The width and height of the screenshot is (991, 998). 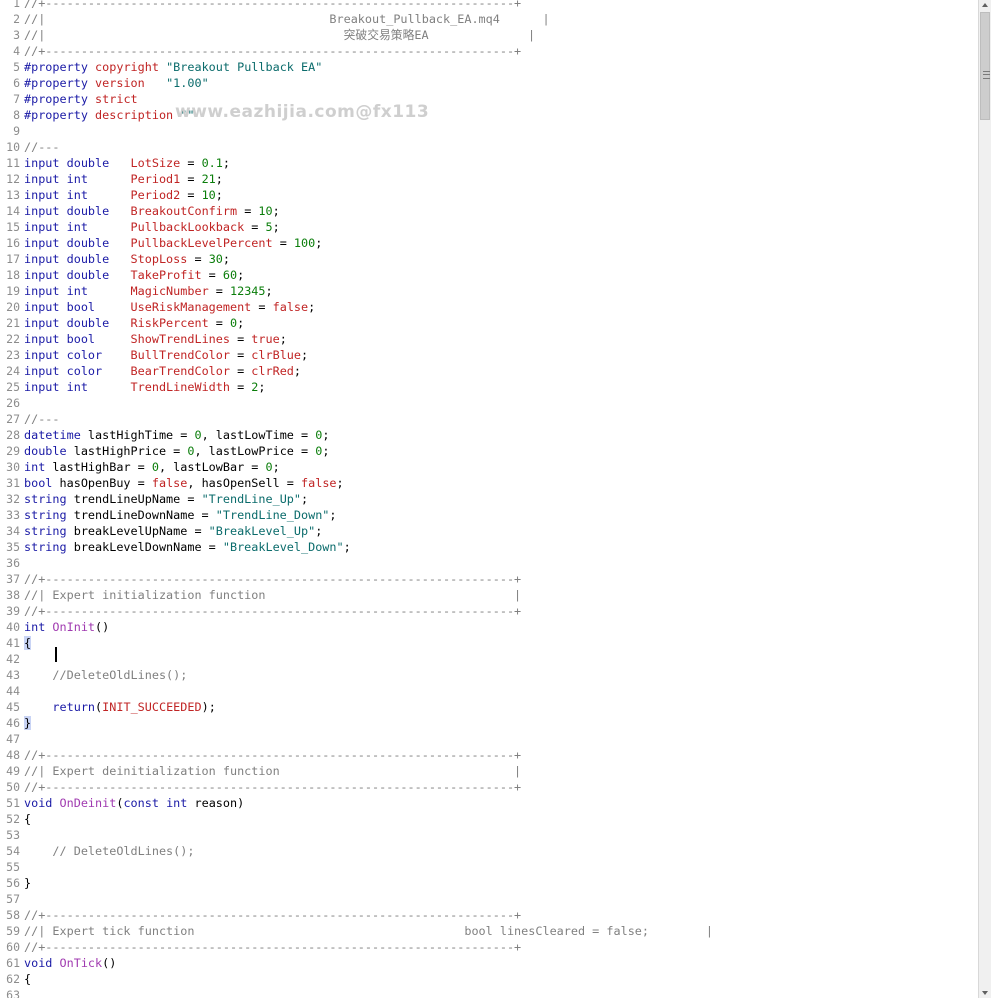 I want to click on code-line: 15 input int PullbackLookback = 5;, so click(x=489, y=227).